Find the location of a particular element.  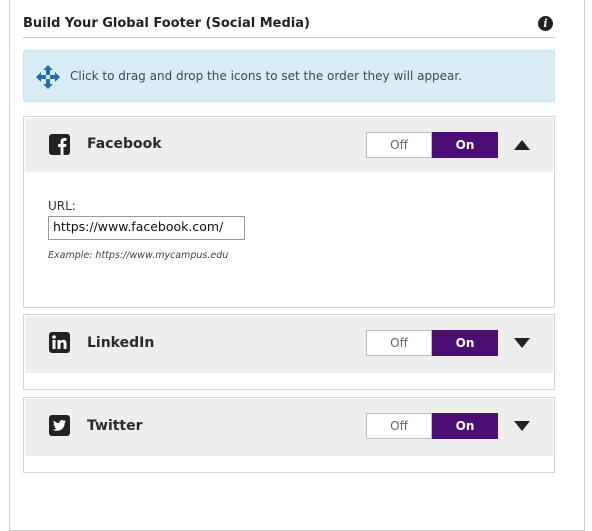

panel-twitter: Twitter Off On is located at coordinates (289, 435).